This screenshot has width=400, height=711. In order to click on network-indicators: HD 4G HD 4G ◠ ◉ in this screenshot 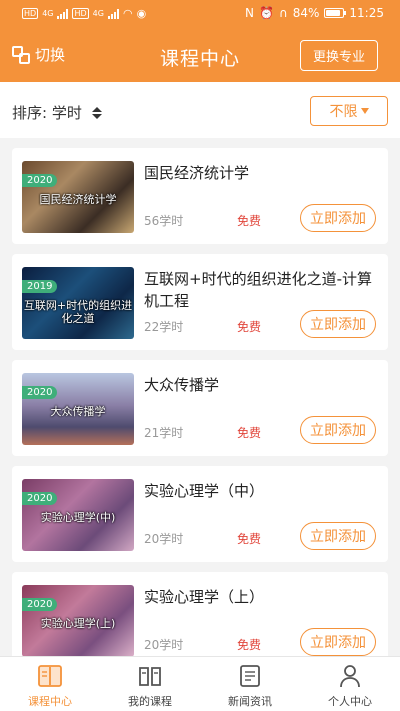, I will do `click(84, 13)`.